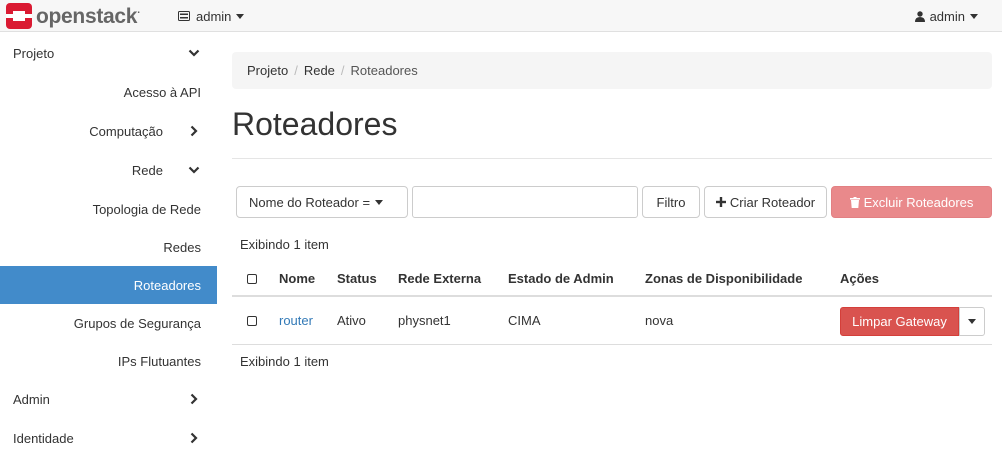 This screenshot has height=457, width=1002. Describe the element at coordinates (126, 131) in the screenshot. I see `sidebar-item-label: Computação` at that location.